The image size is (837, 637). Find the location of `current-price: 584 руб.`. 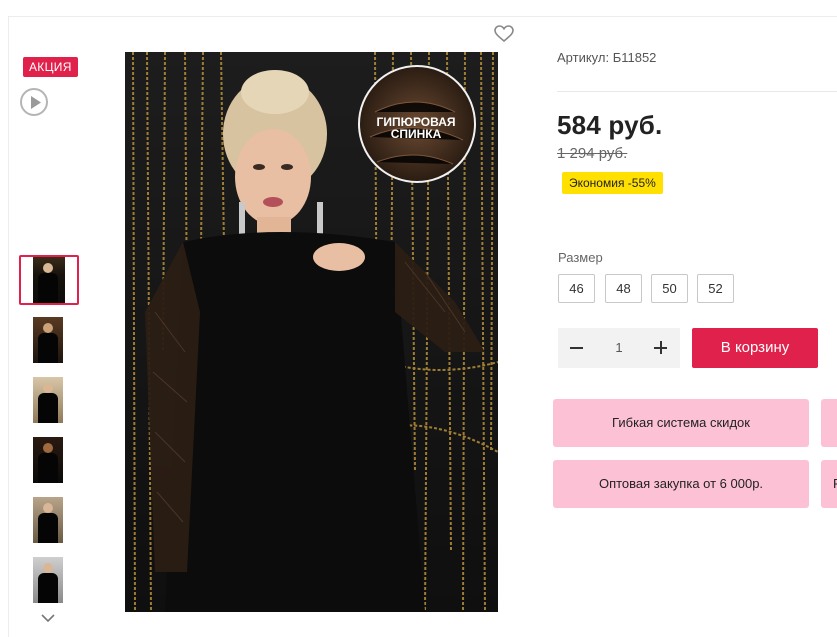

current-price: 584 руб. is located at coordinates (610, 125).